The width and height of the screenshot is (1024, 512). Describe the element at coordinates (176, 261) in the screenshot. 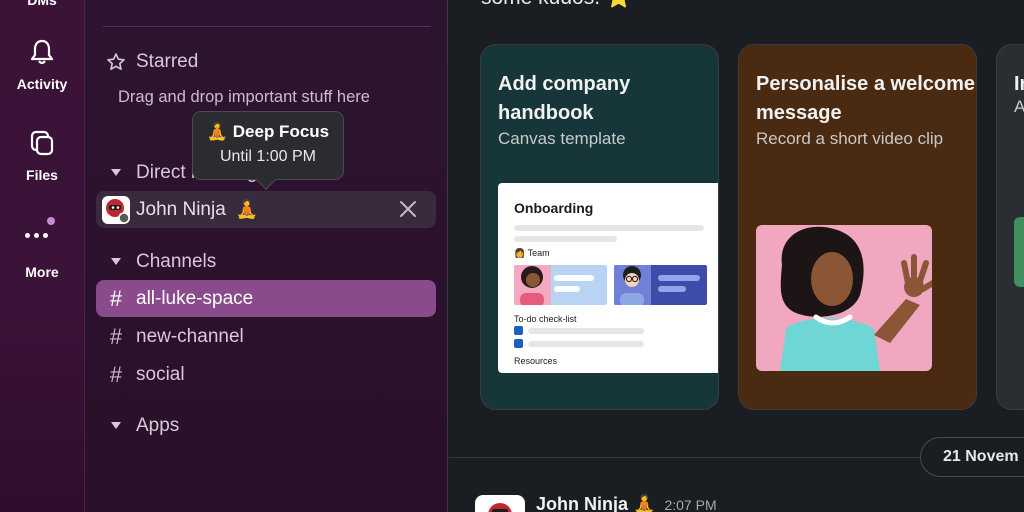

I see `channels-label: Channels` at that location.